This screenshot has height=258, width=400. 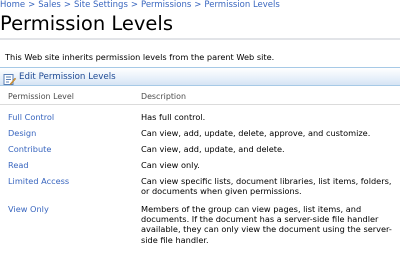 I want to click on title-divider, so click(x=200, y=39).